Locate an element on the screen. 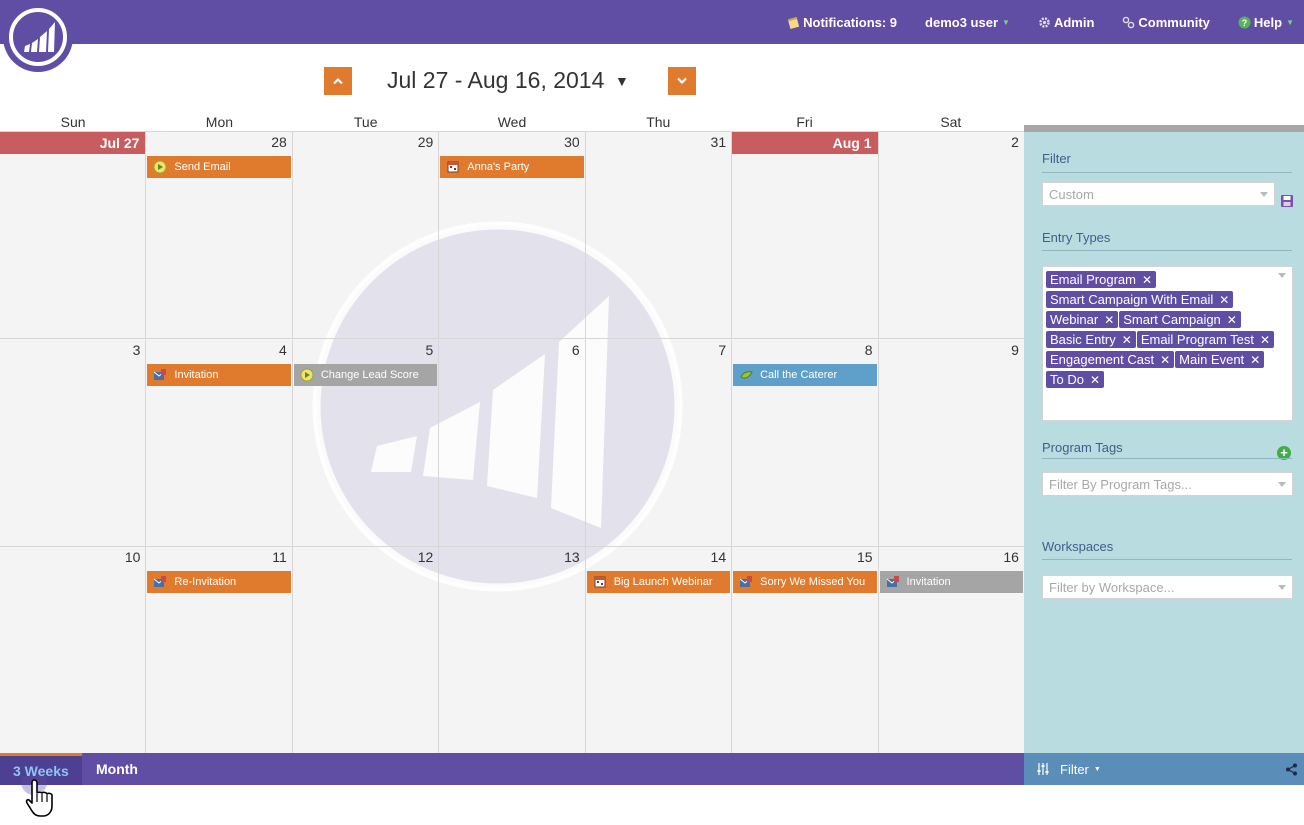 This screenshot has height=825, width=1304. calendar-event: Re-Invitation is located at coordinates (219, 582).